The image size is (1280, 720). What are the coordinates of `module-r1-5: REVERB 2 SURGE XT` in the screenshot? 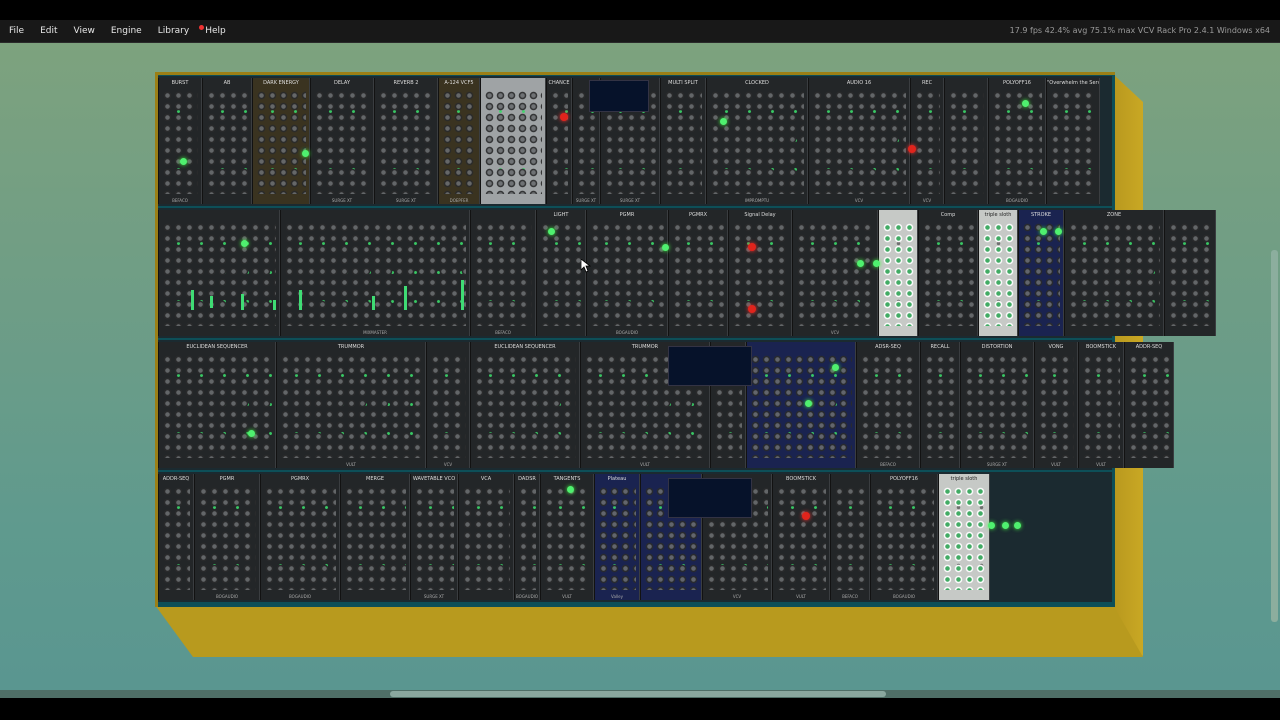 It's located at (406, 141).